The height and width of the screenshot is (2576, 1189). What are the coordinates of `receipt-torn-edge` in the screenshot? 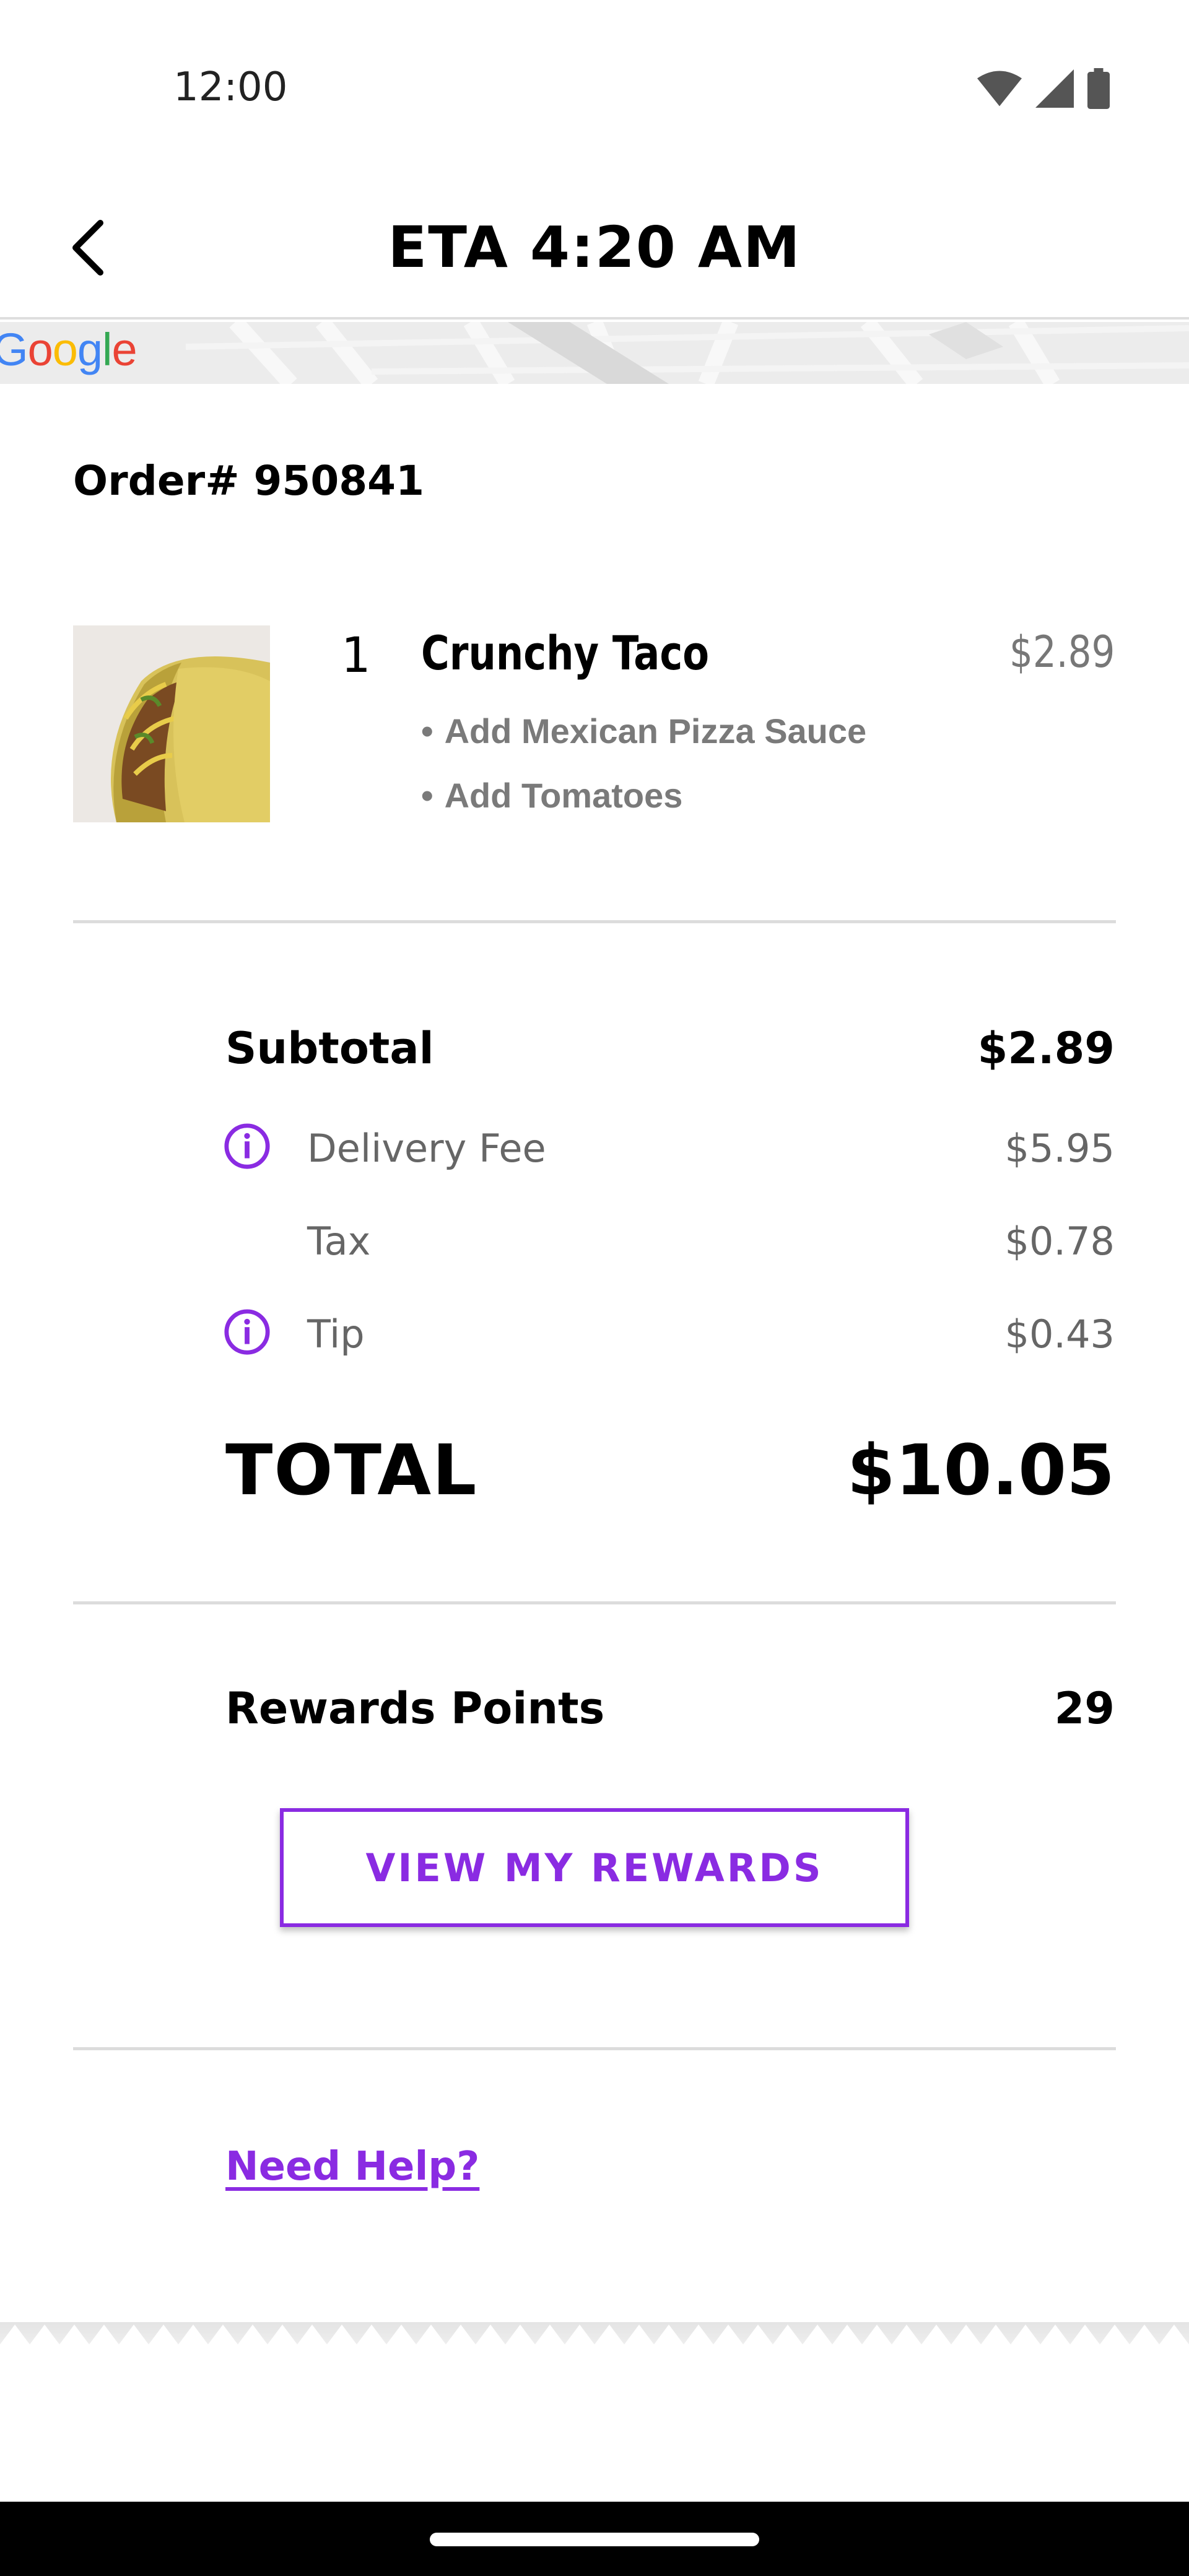 It's located at (594, 2353).